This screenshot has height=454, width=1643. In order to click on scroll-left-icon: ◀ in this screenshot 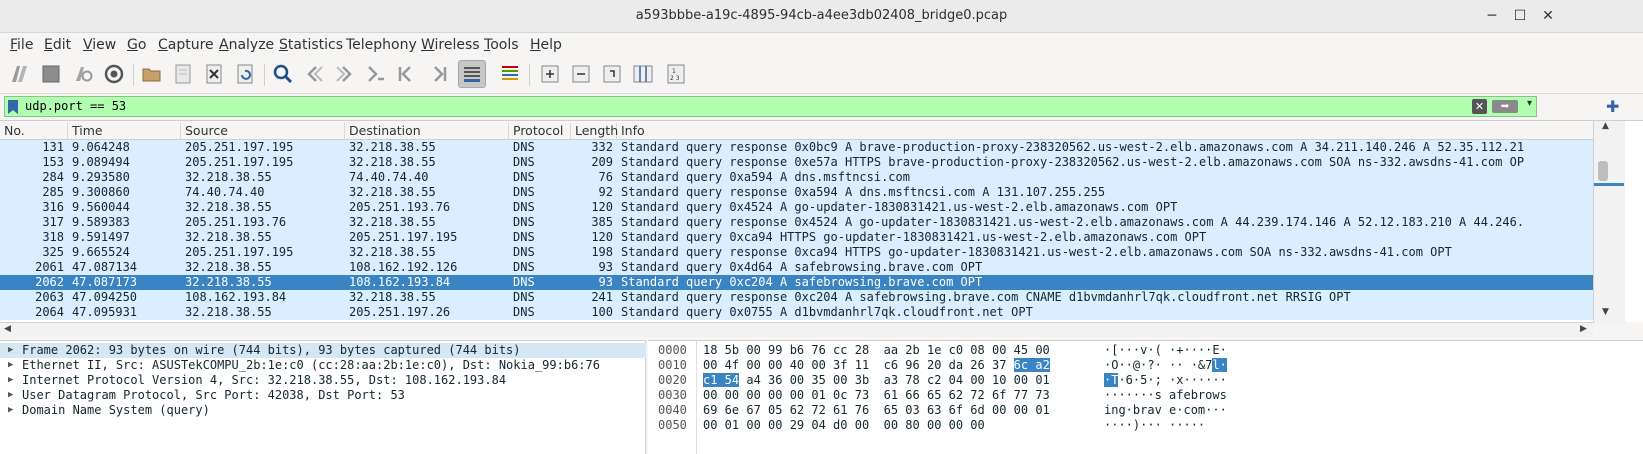, I will do `click(7, 329)`.